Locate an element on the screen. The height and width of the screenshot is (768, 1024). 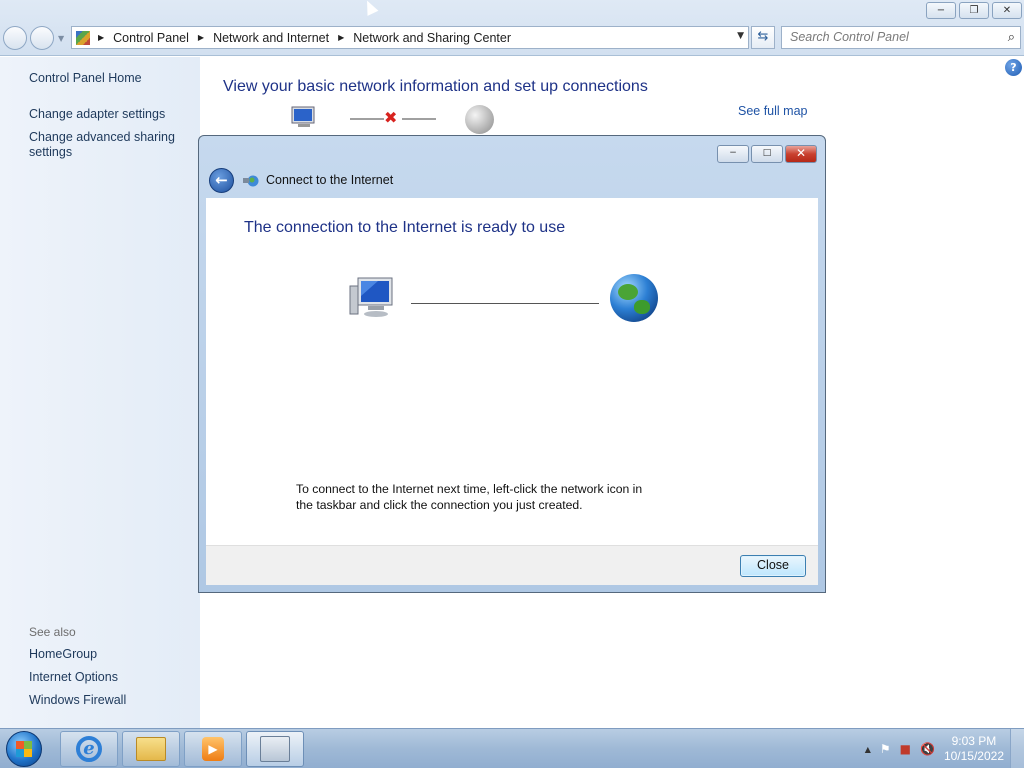
taskbar-internet-explorer: e is located at coordinates (89, 749).